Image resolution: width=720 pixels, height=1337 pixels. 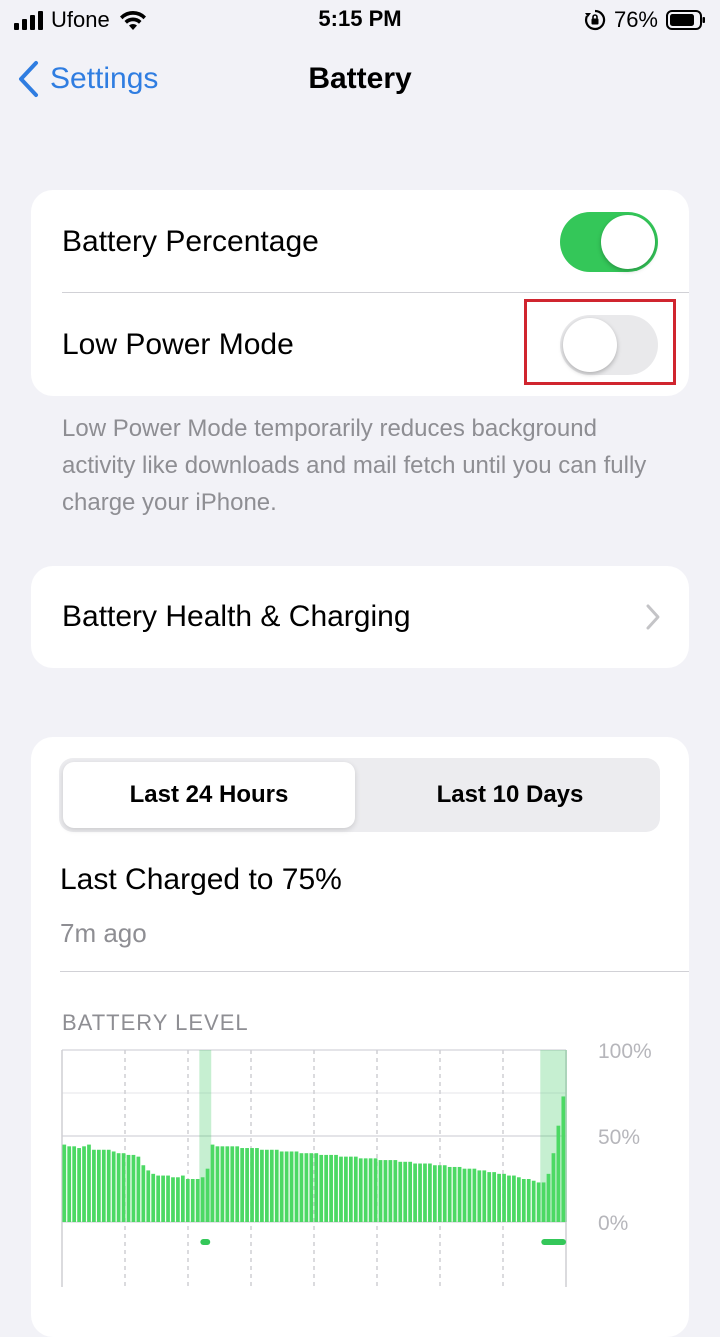 What do you see at coordinates (360, 78) in the screenshot?
I see `page-title: Battery` at bounding box center [360, 78].